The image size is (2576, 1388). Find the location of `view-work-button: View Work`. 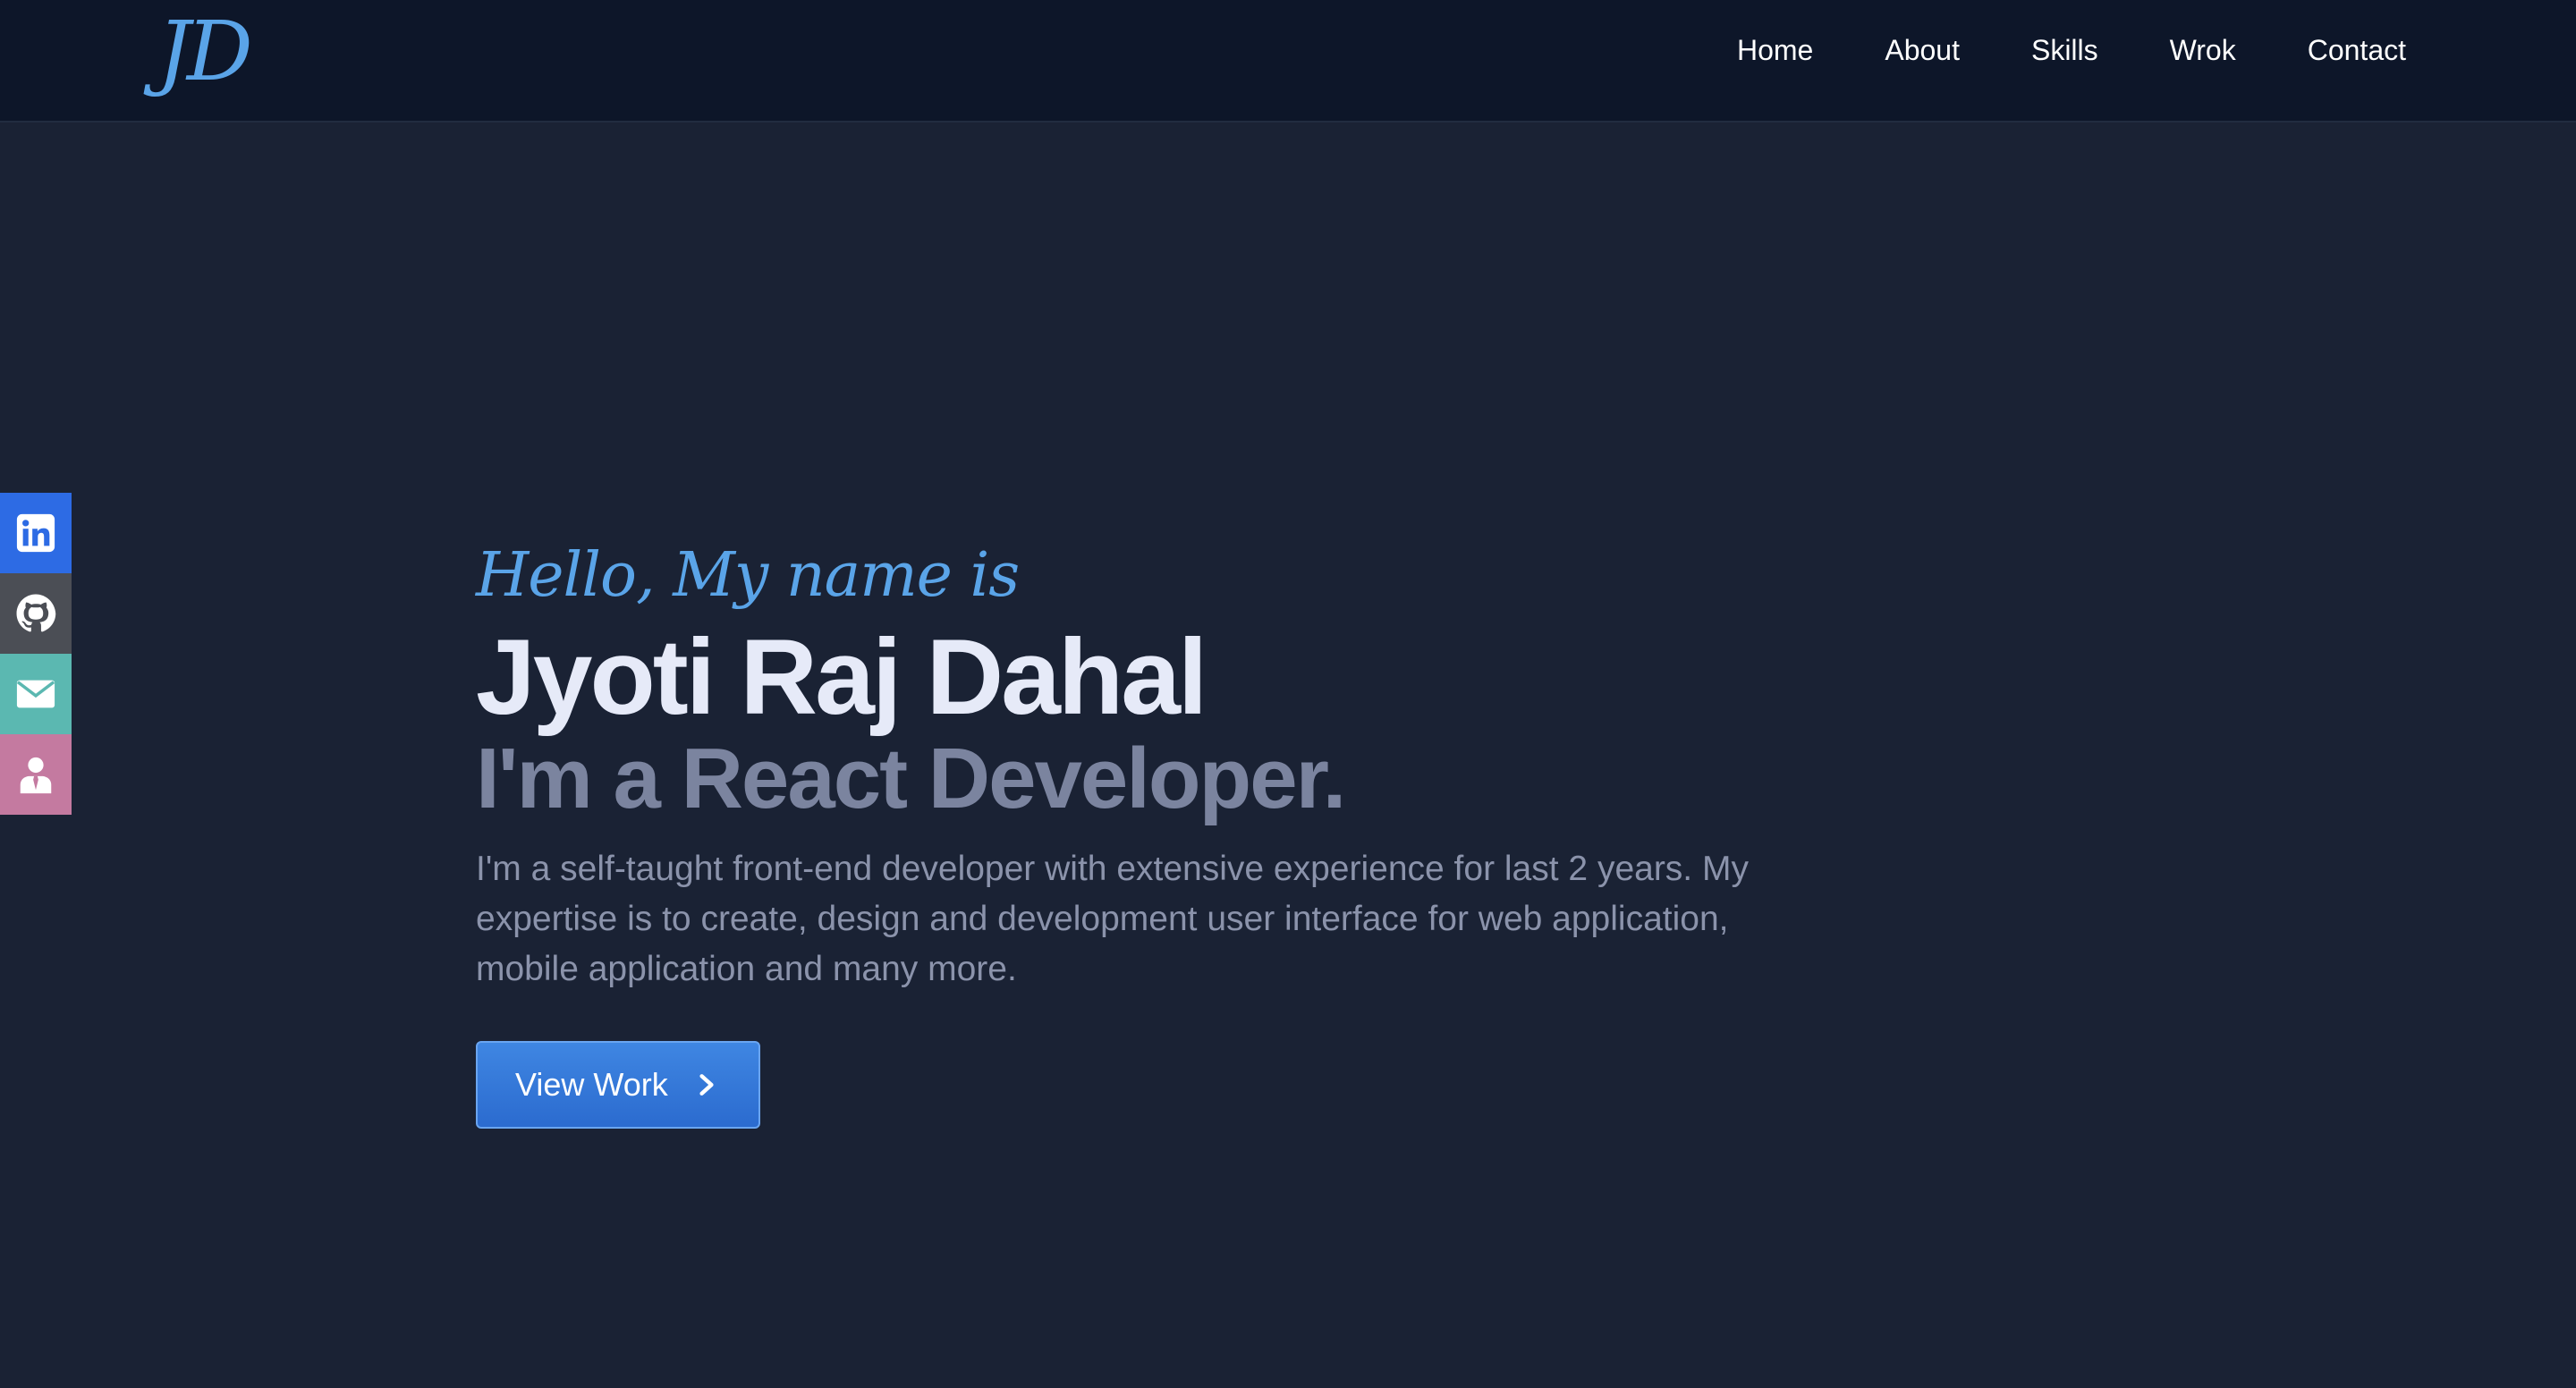

view-work-button: View Work is located at coordinates (618, 1084).